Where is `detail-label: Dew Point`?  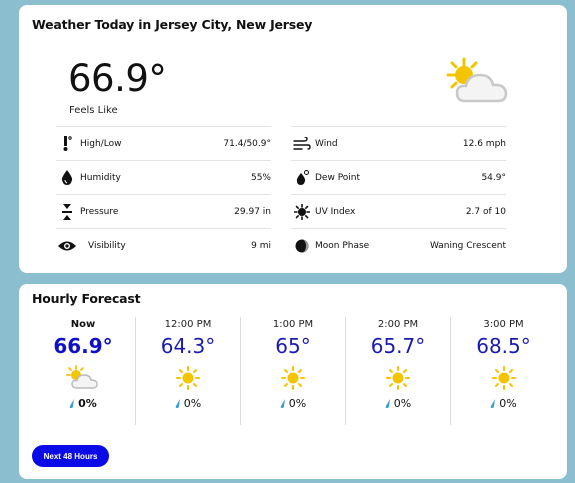
detail-label: Dew Point is located at coordinates (338, 177).